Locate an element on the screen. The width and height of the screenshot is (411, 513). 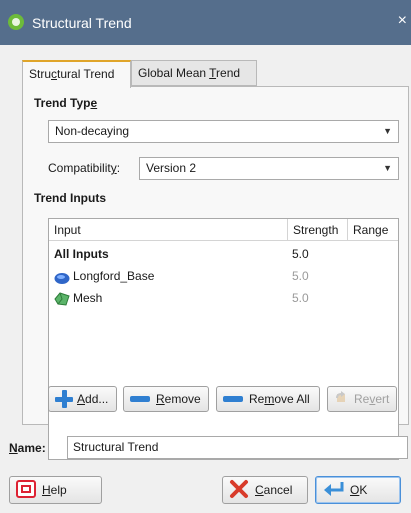
tab-global-mean-trend: Global Mean Trend is located at coordinates (194, 73).